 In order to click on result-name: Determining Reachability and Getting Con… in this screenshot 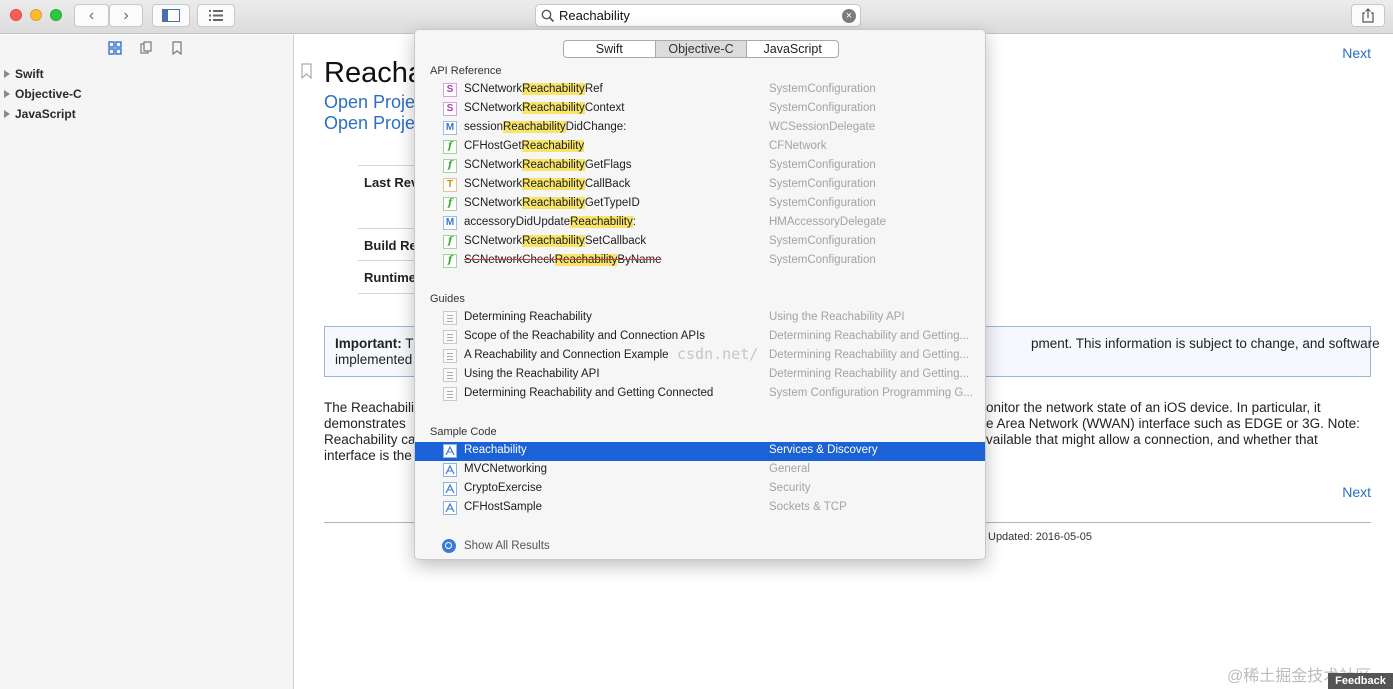, I will do `click(589, 393)`.